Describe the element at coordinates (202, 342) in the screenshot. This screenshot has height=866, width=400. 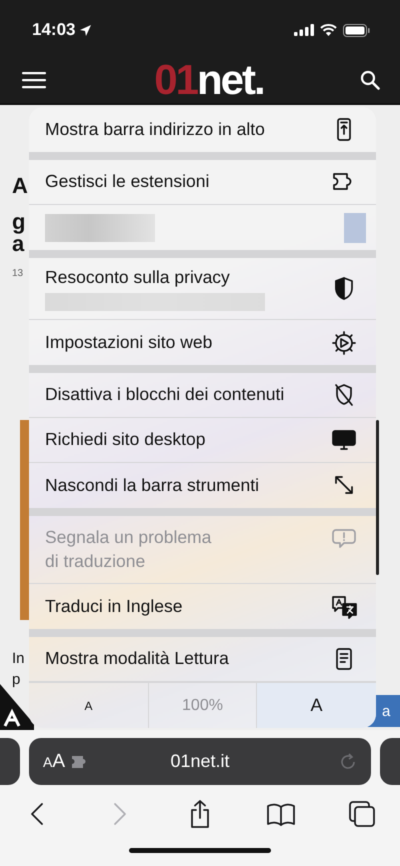
I see `menu-item: Impostazioni sito web` at that location.